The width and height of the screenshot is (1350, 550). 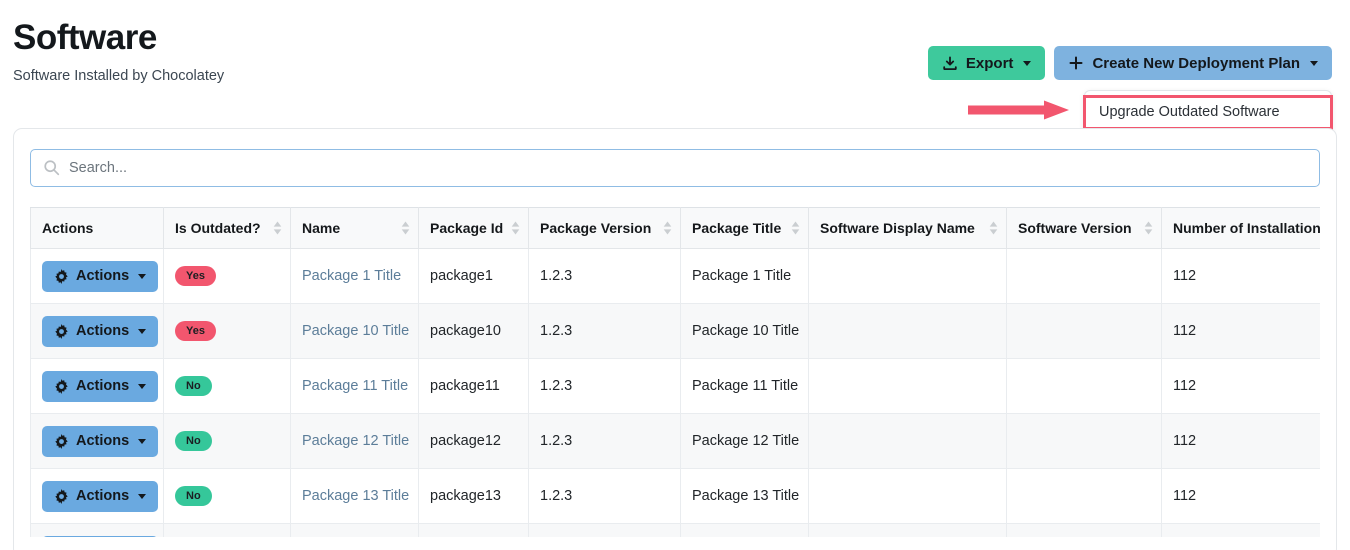 I want to click on column-header-software-display-name: Software Display Name, so click(x=907, y=228).